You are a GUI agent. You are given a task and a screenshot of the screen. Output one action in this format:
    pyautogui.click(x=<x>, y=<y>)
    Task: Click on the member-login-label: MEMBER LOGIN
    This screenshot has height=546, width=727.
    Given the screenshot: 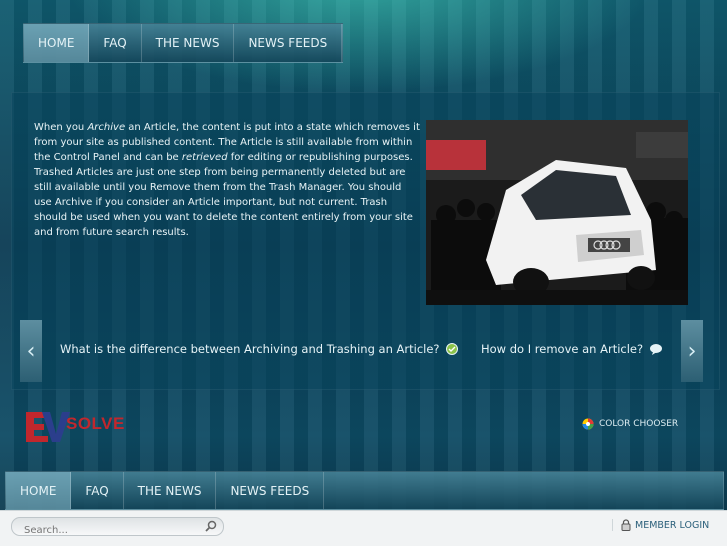 What is the action you would take?
    pyautogui.click(x=672, y=525)
    